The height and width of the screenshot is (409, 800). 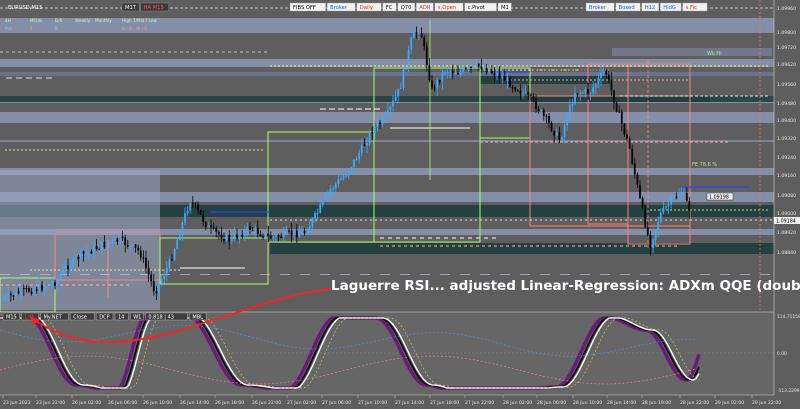 What do you see at coordinates (406, 8) in the screenshot?
I see `top-mid-button-4: Q70` at bounding box center [406, 8].